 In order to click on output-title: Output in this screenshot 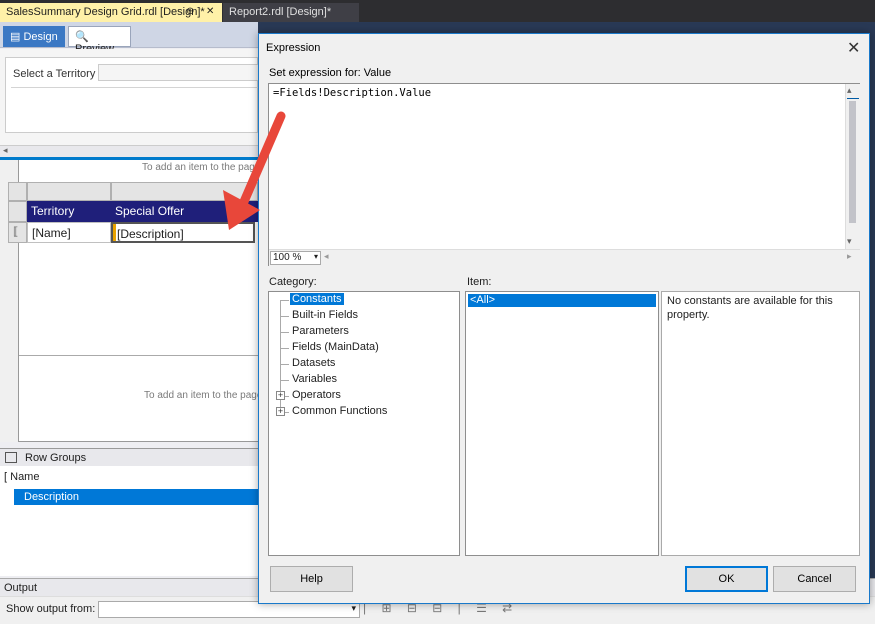, I will do `click(21, 588)`.